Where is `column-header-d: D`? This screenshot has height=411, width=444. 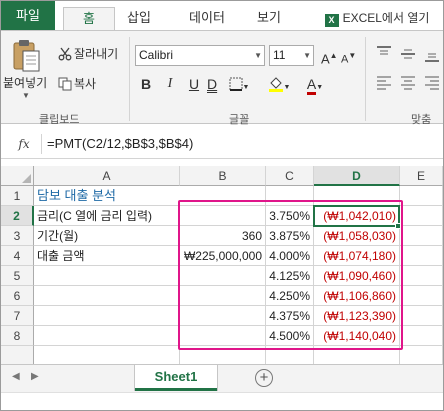 column-header-d: D is located at coordinates (357, 176).